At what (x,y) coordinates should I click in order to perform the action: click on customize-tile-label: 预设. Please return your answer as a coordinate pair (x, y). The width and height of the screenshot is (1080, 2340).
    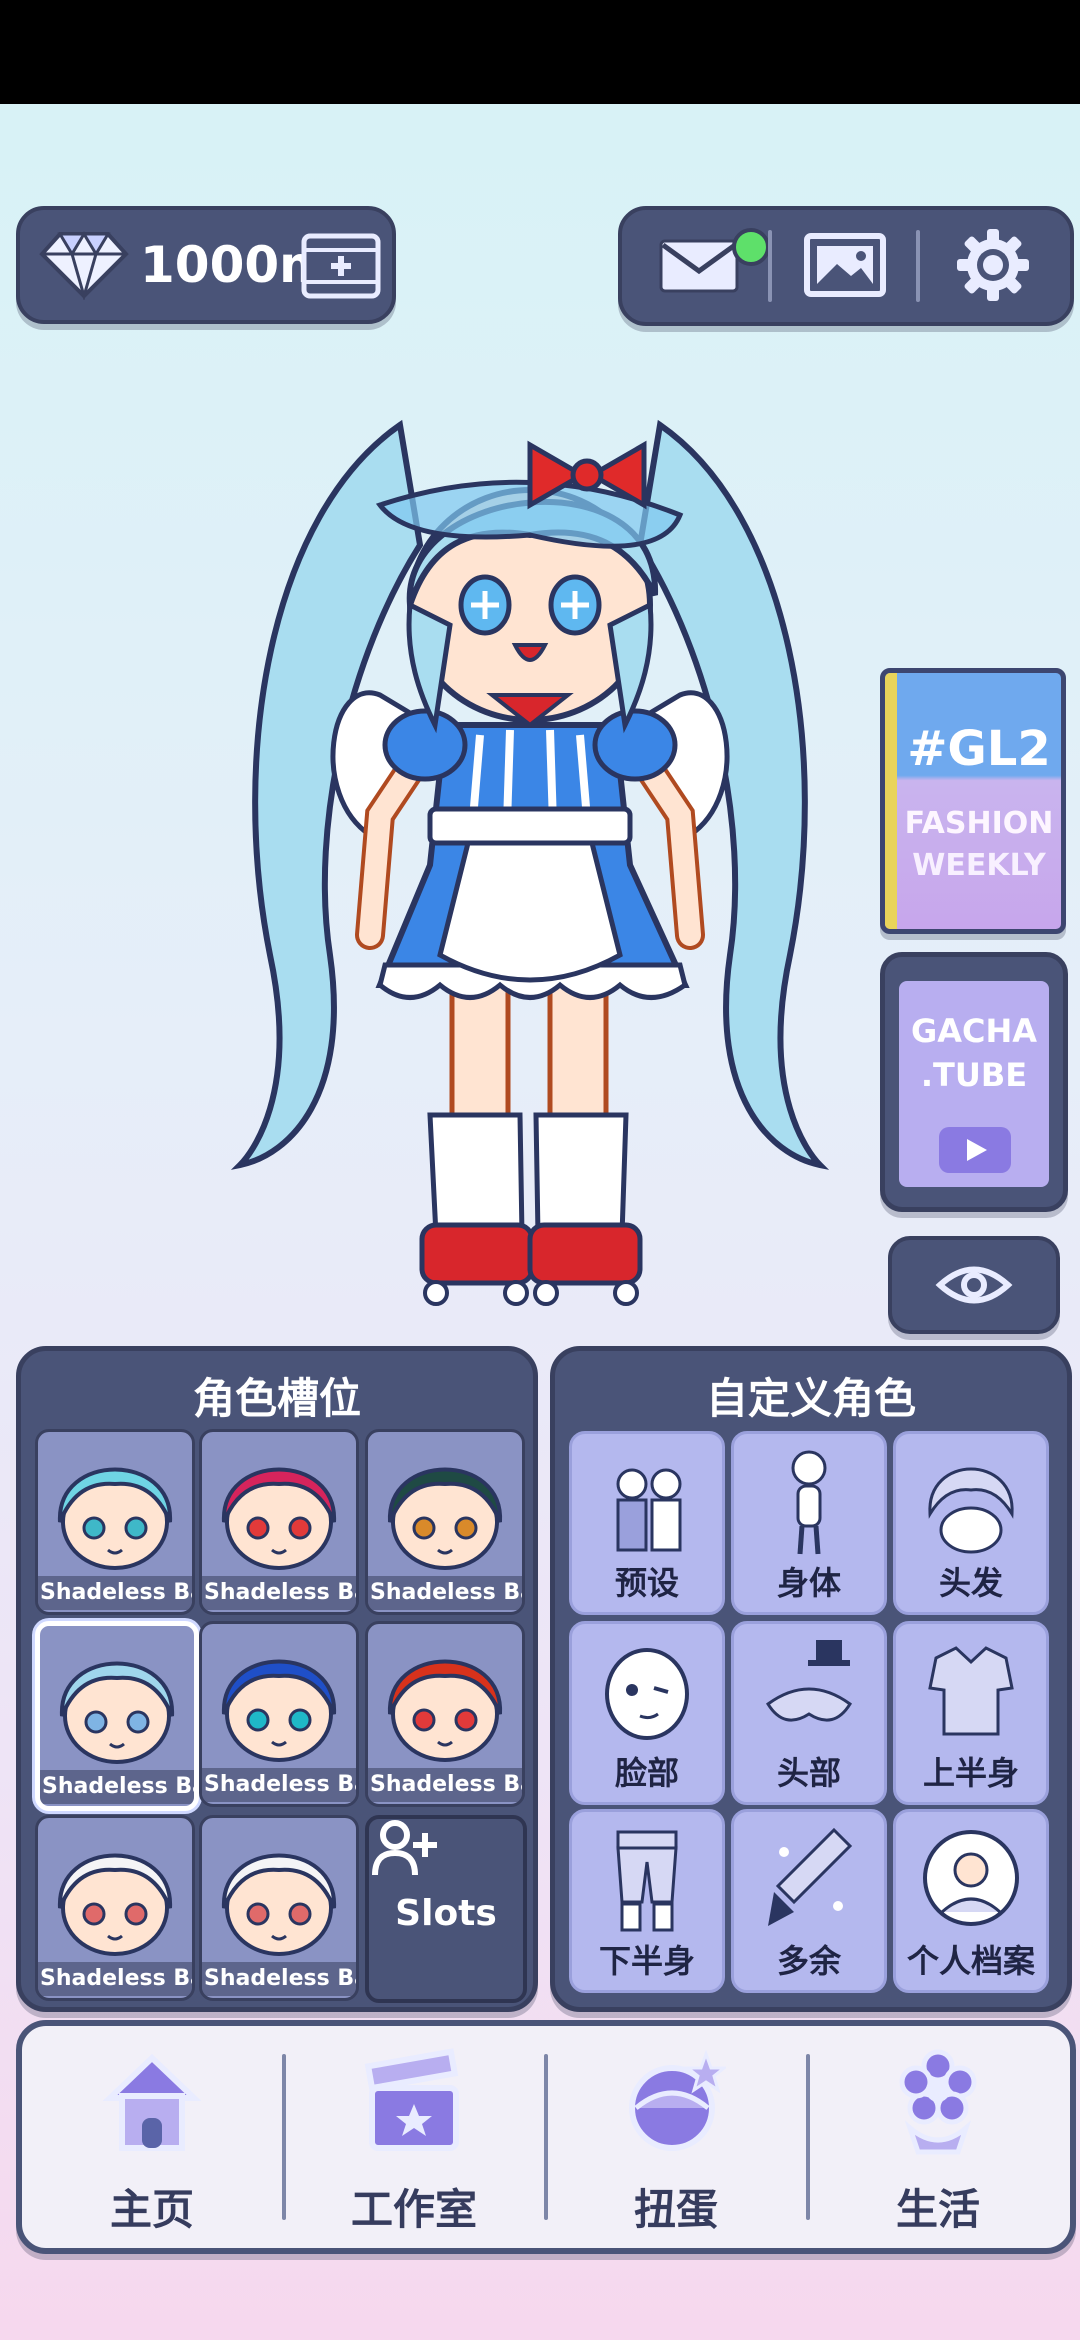
    Looking at the image, I should click on (646, 1583).